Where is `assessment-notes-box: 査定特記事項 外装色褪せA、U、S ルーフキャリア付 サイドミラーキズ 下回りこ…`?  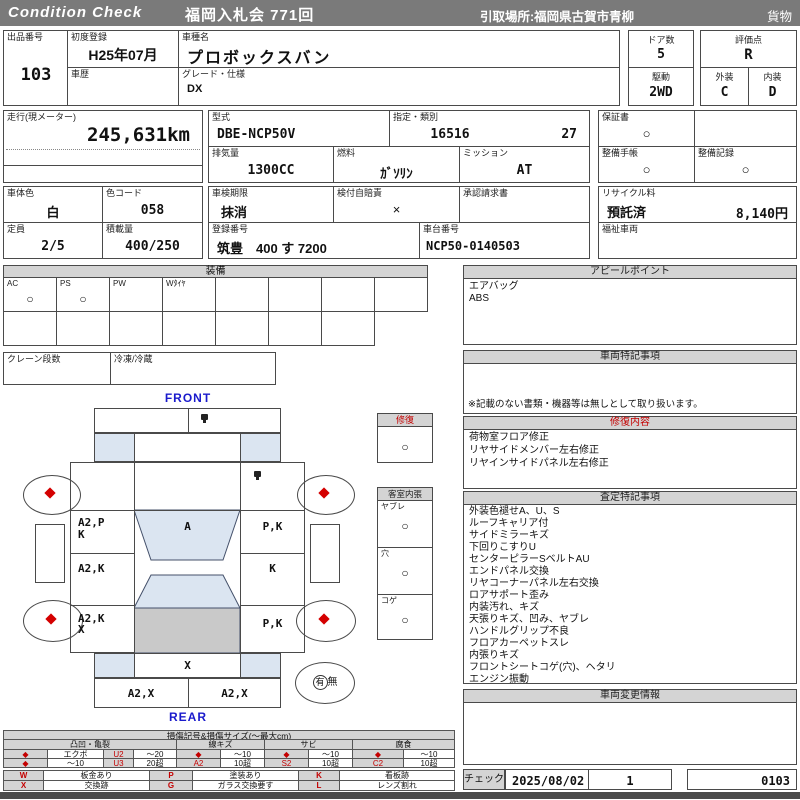
assessment-notes-box: 査定特記事項 外装色褪せA、U、S ルーフキャリア付 サイドミラーキズ 下回りこ… is located at coordinates (630, 588).